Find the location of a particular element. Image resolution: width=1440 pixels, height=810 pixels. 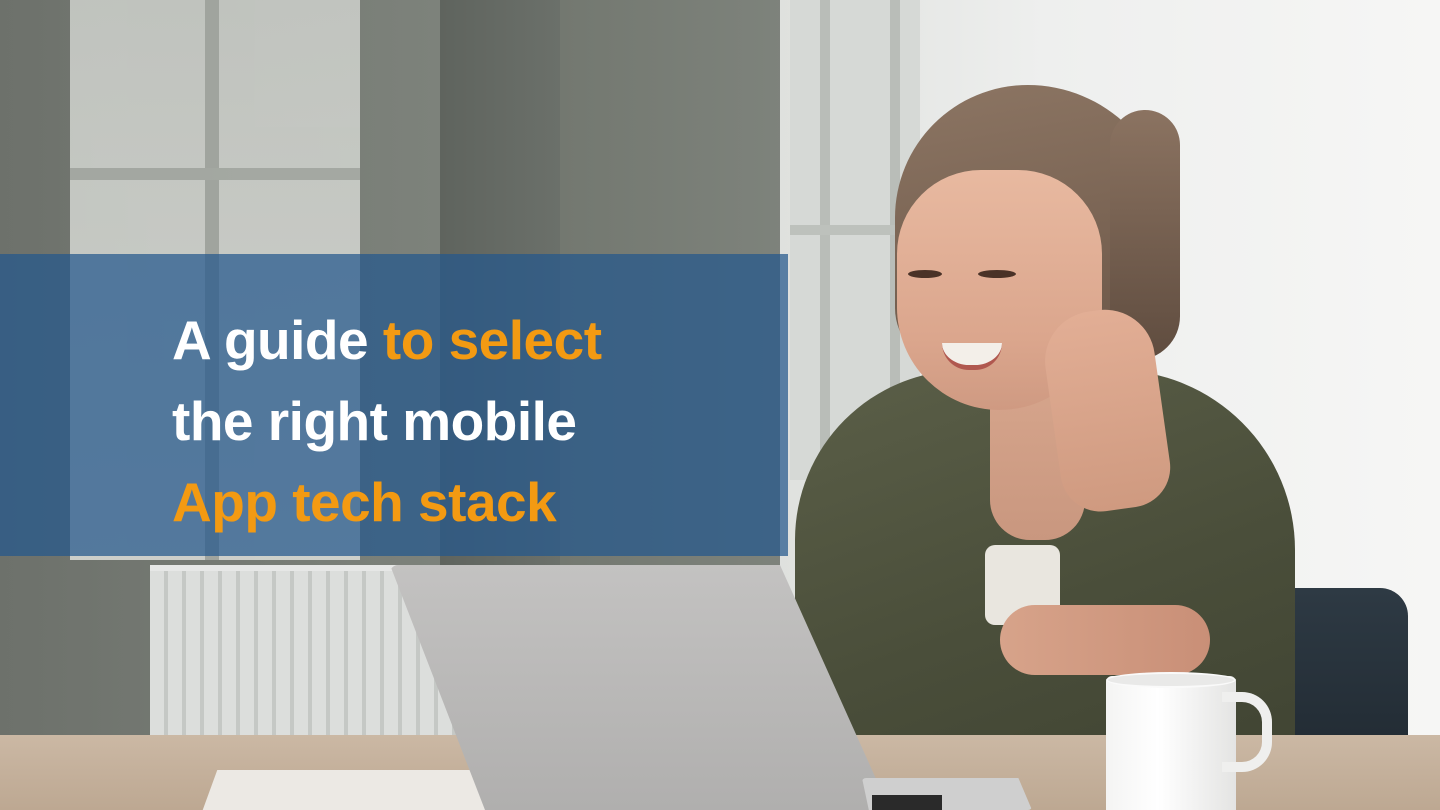

headline-accent-text: to select is located at coordinates (492, 340).